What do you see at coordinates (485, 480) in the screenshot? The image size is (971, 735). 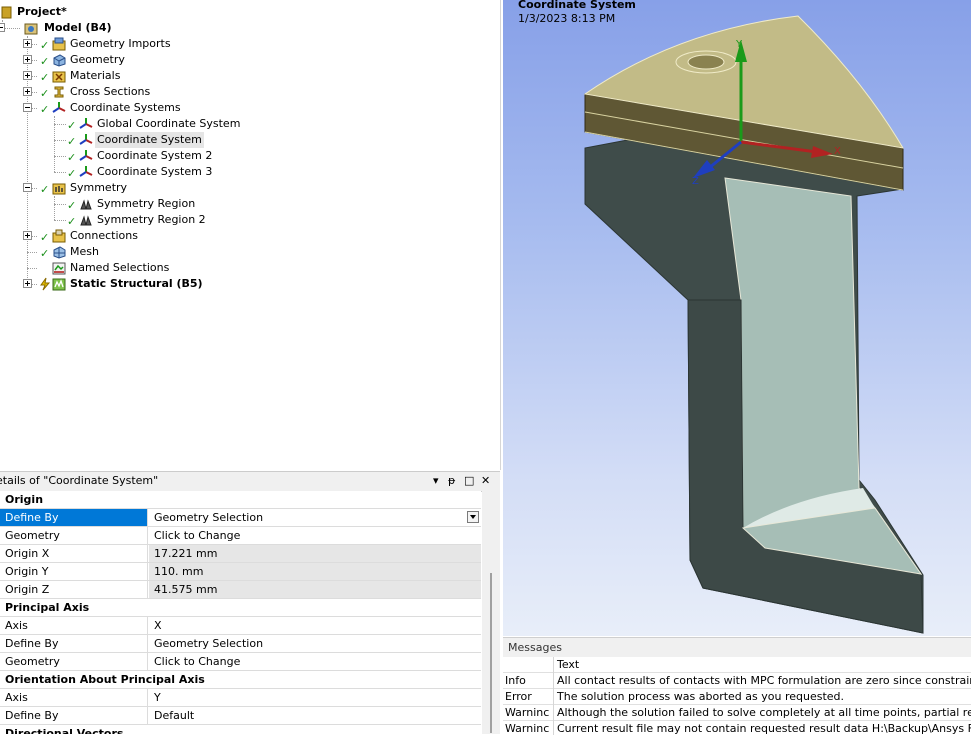 I see `close-icon: ✕` at bounding box center [485, 480].